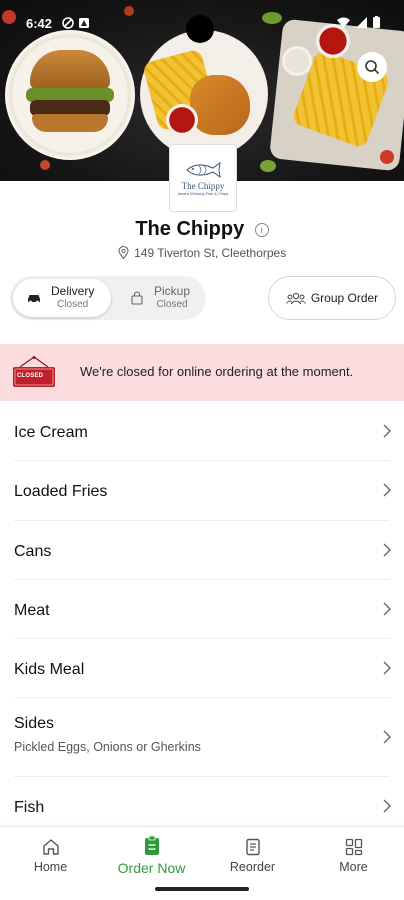 The height and width of the screenshot is (900, 404). Describe the element at coordinates (172, 291) in the screenshot. I see `pickup-label: Pickup` at that location.